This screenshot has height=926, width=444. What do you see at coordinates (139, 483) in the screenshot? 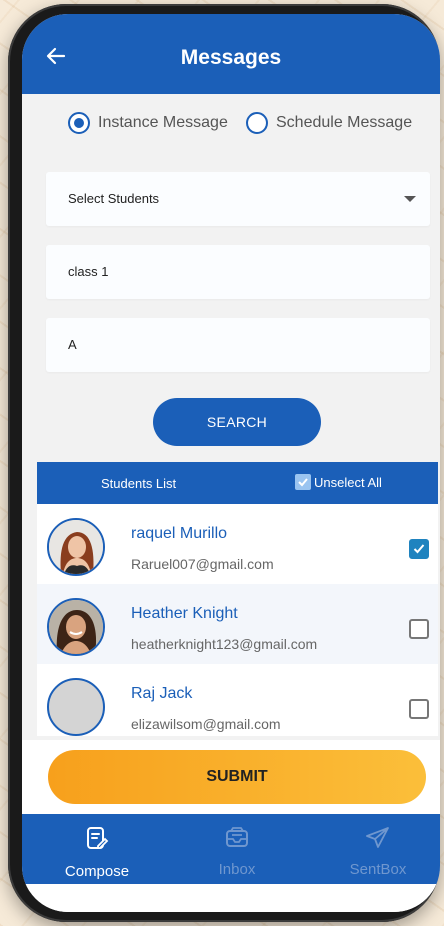
I see `students-list-title: Students List` at bounding box center [139, 483].